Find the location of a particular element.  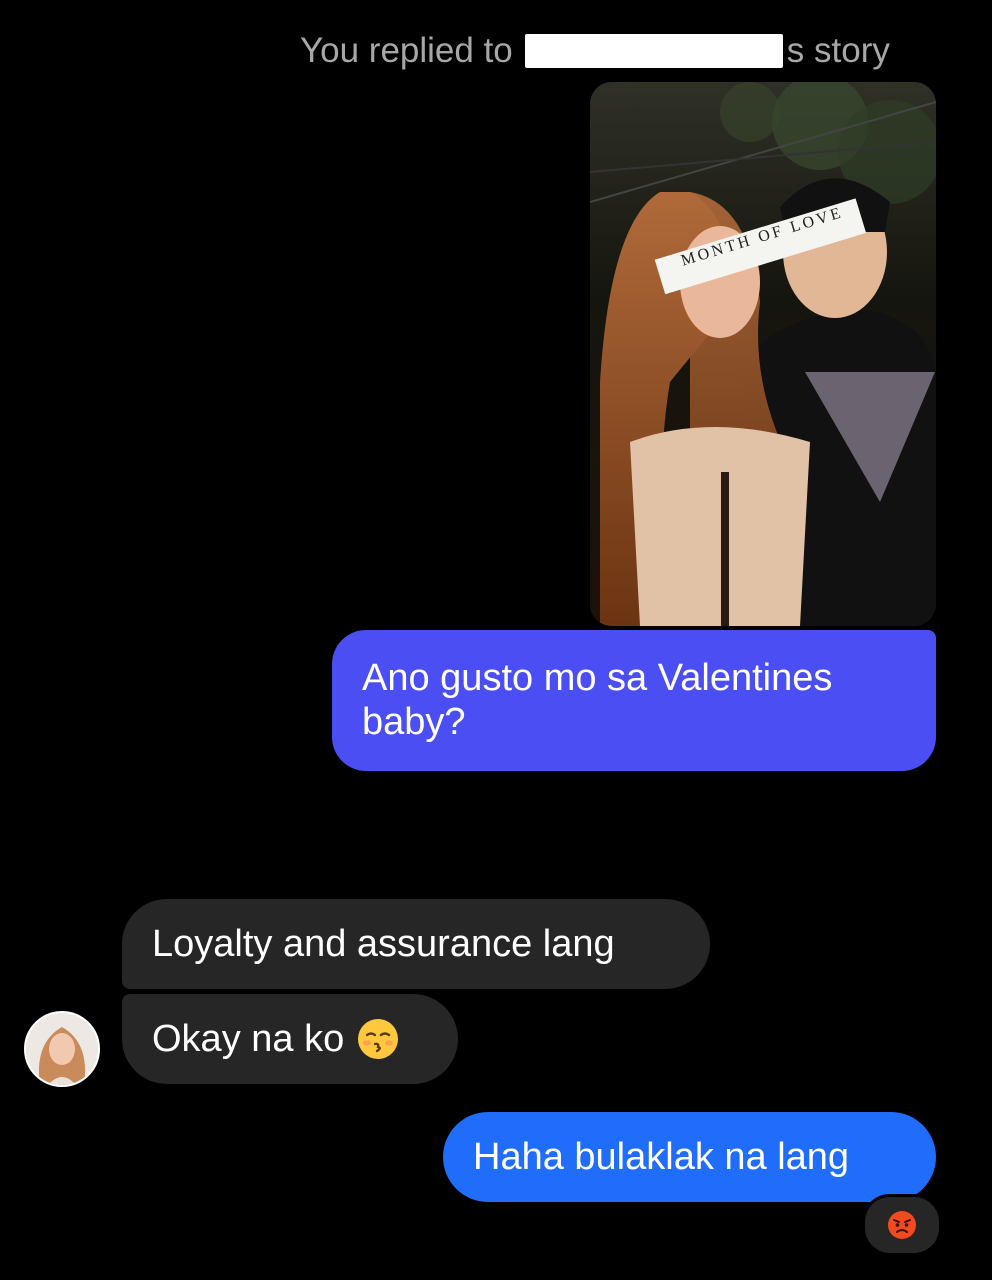

angry-face-icon is located at coordinates (902, 1225).